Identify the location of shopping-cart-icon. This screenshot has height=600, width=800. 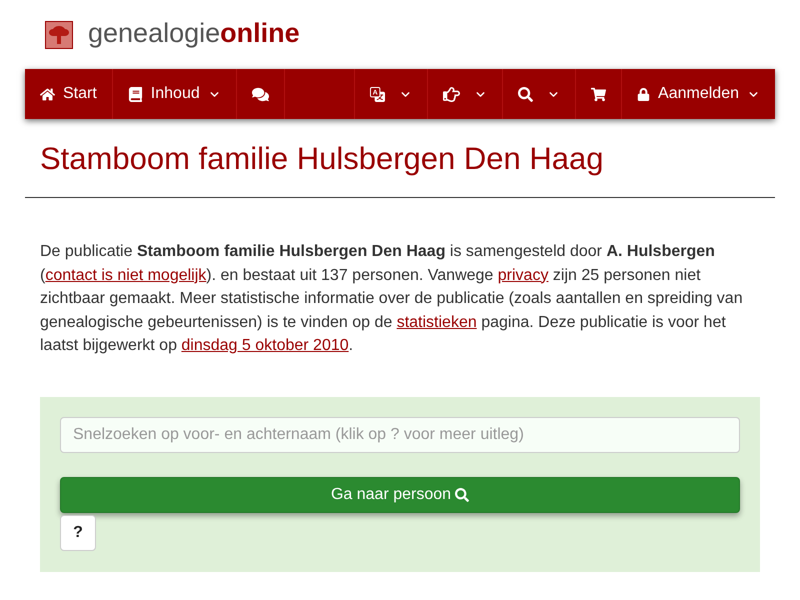
(598, 94).